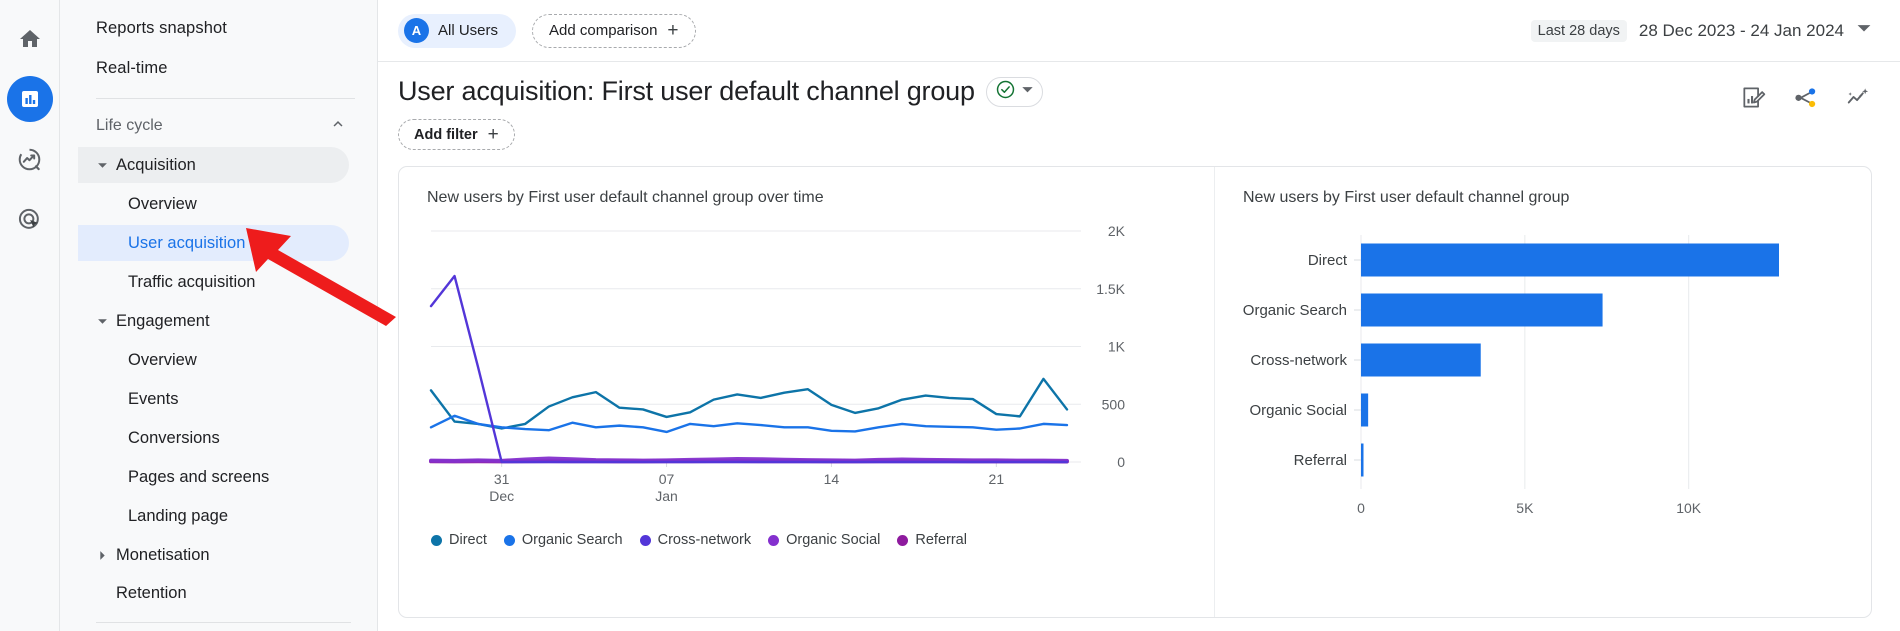  I want to click on customise-report-icon, so click(1753, 100).